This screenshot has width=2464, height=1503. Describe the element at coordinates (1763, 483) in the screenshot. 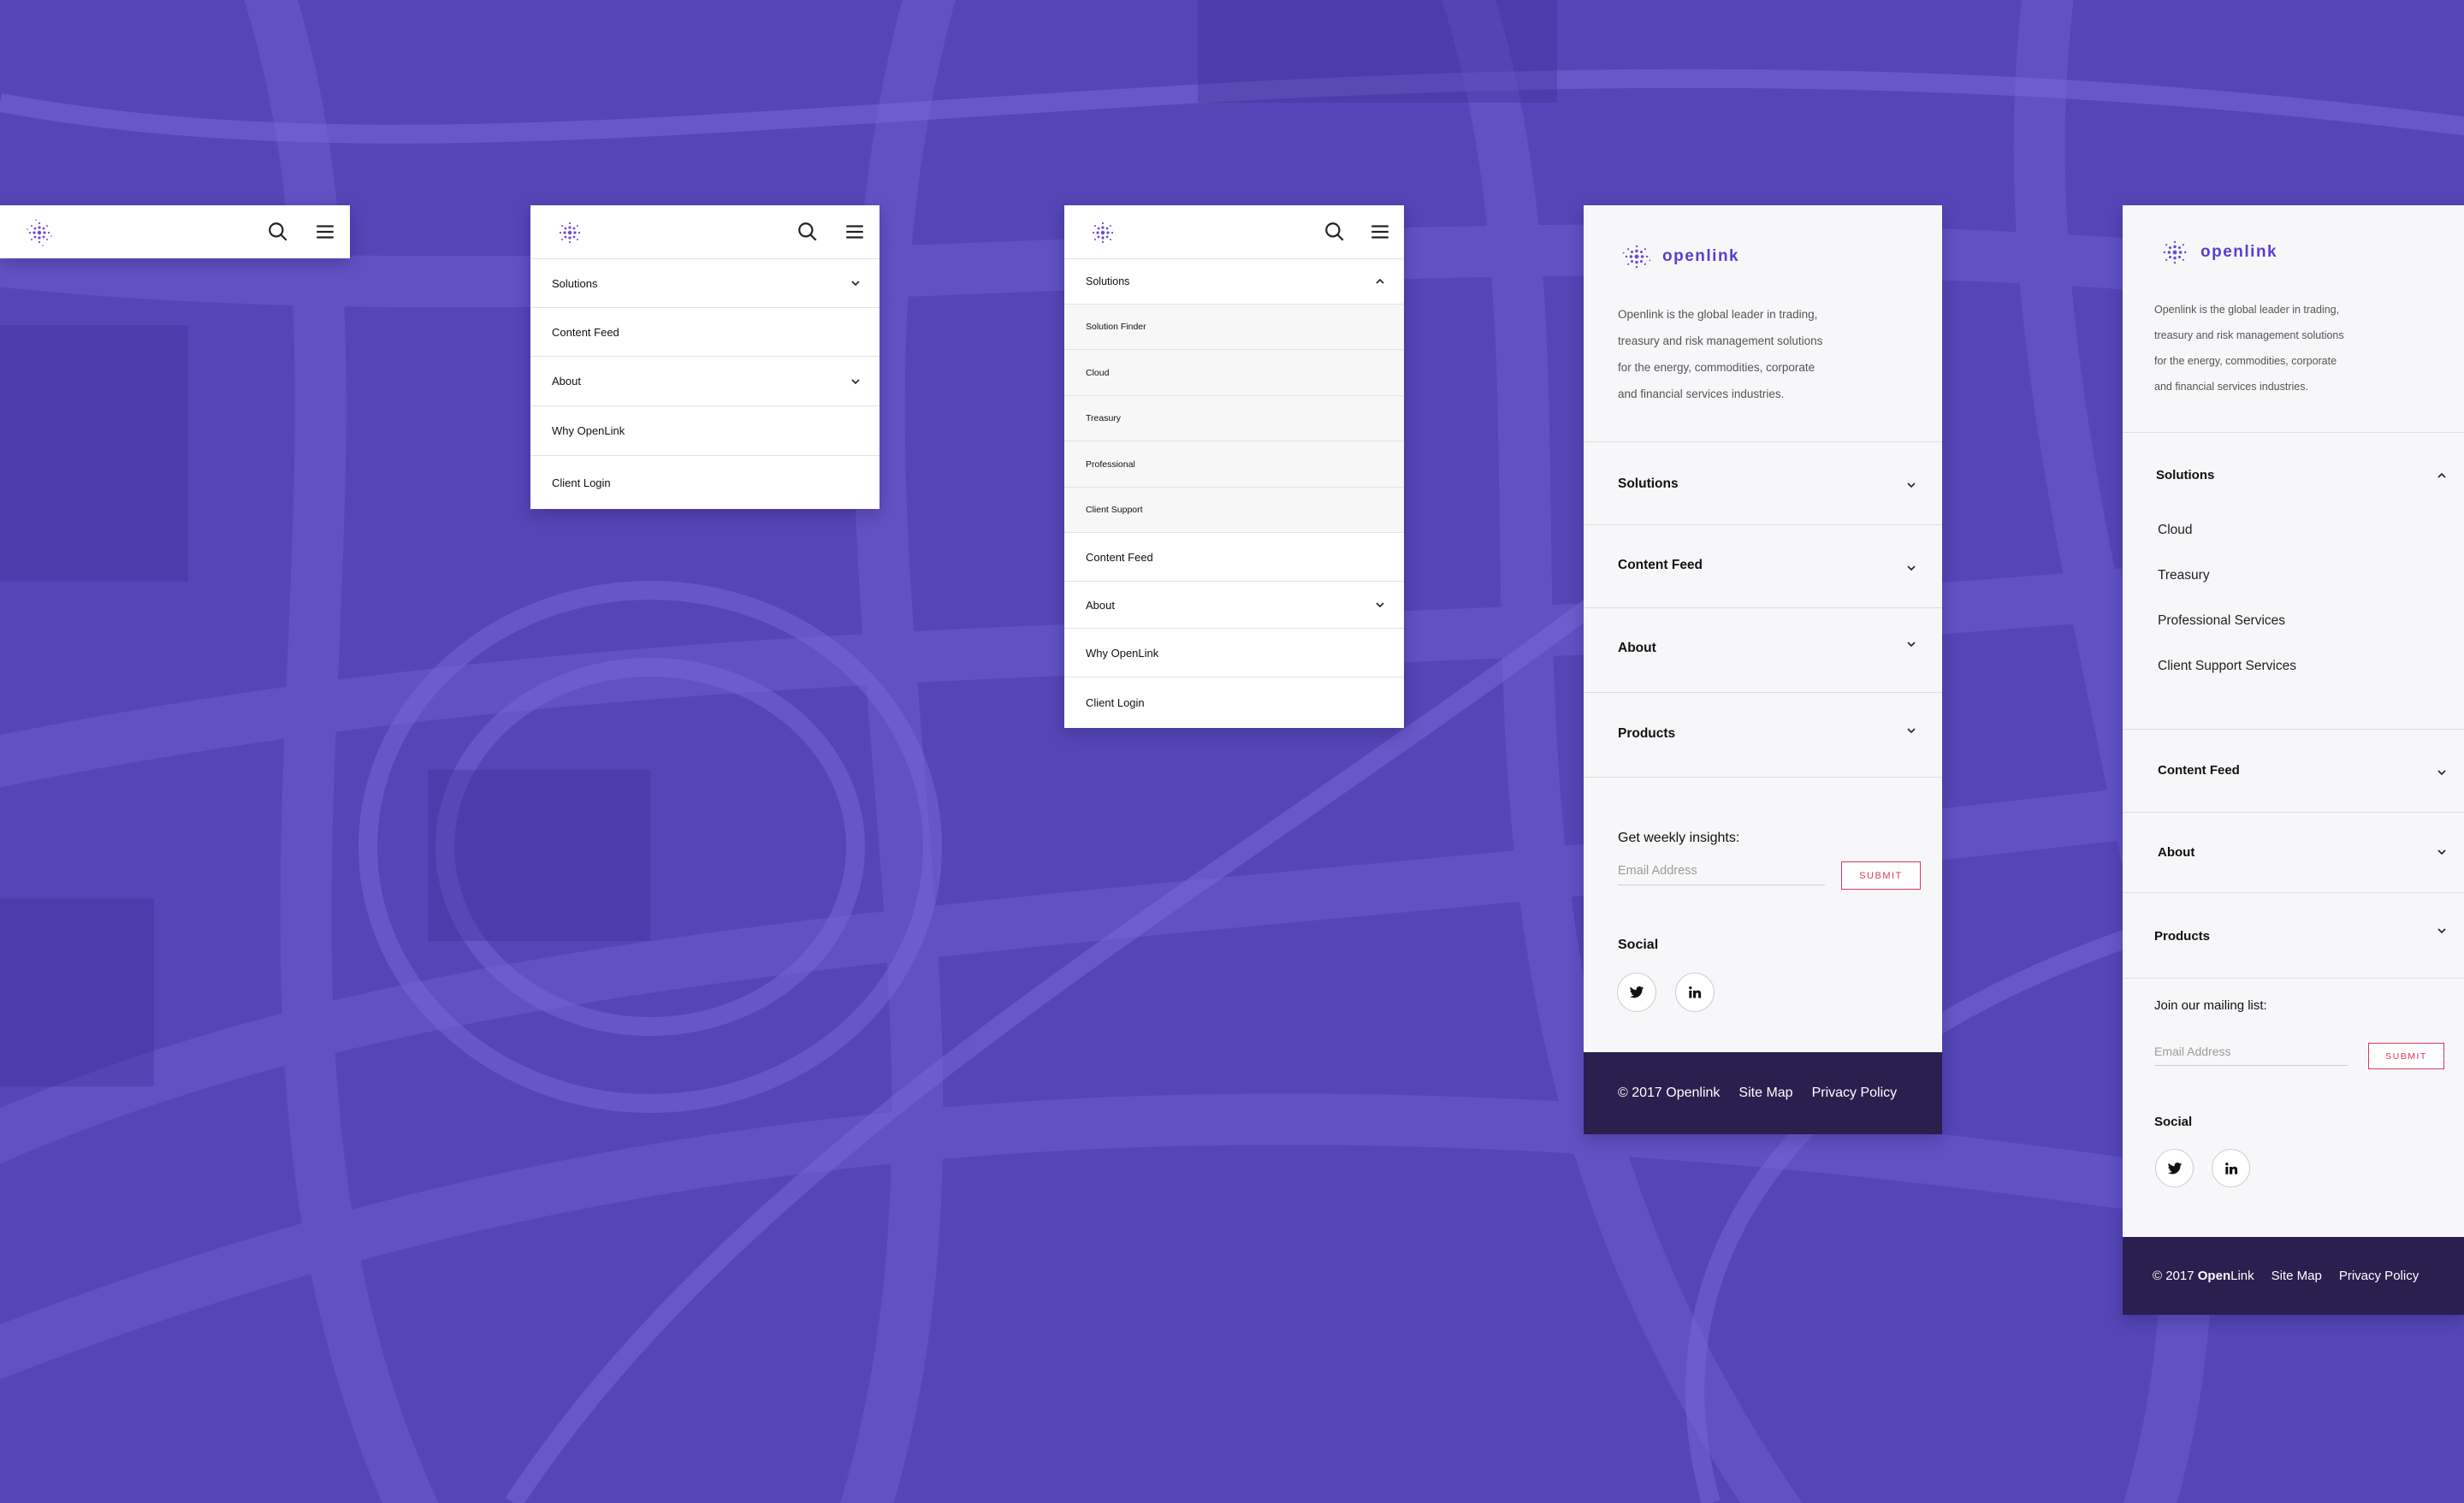

I see `section-solutions: Solutions` at that location.